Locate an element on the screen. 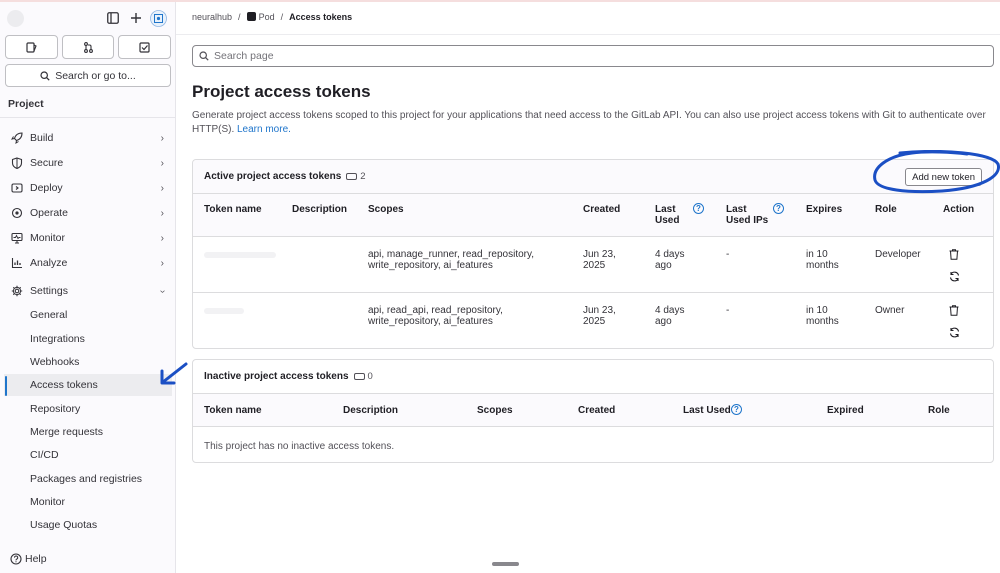 This screenshot has width=1000, height=573. search-page-input: Search page is located at coordinates (593, 56).